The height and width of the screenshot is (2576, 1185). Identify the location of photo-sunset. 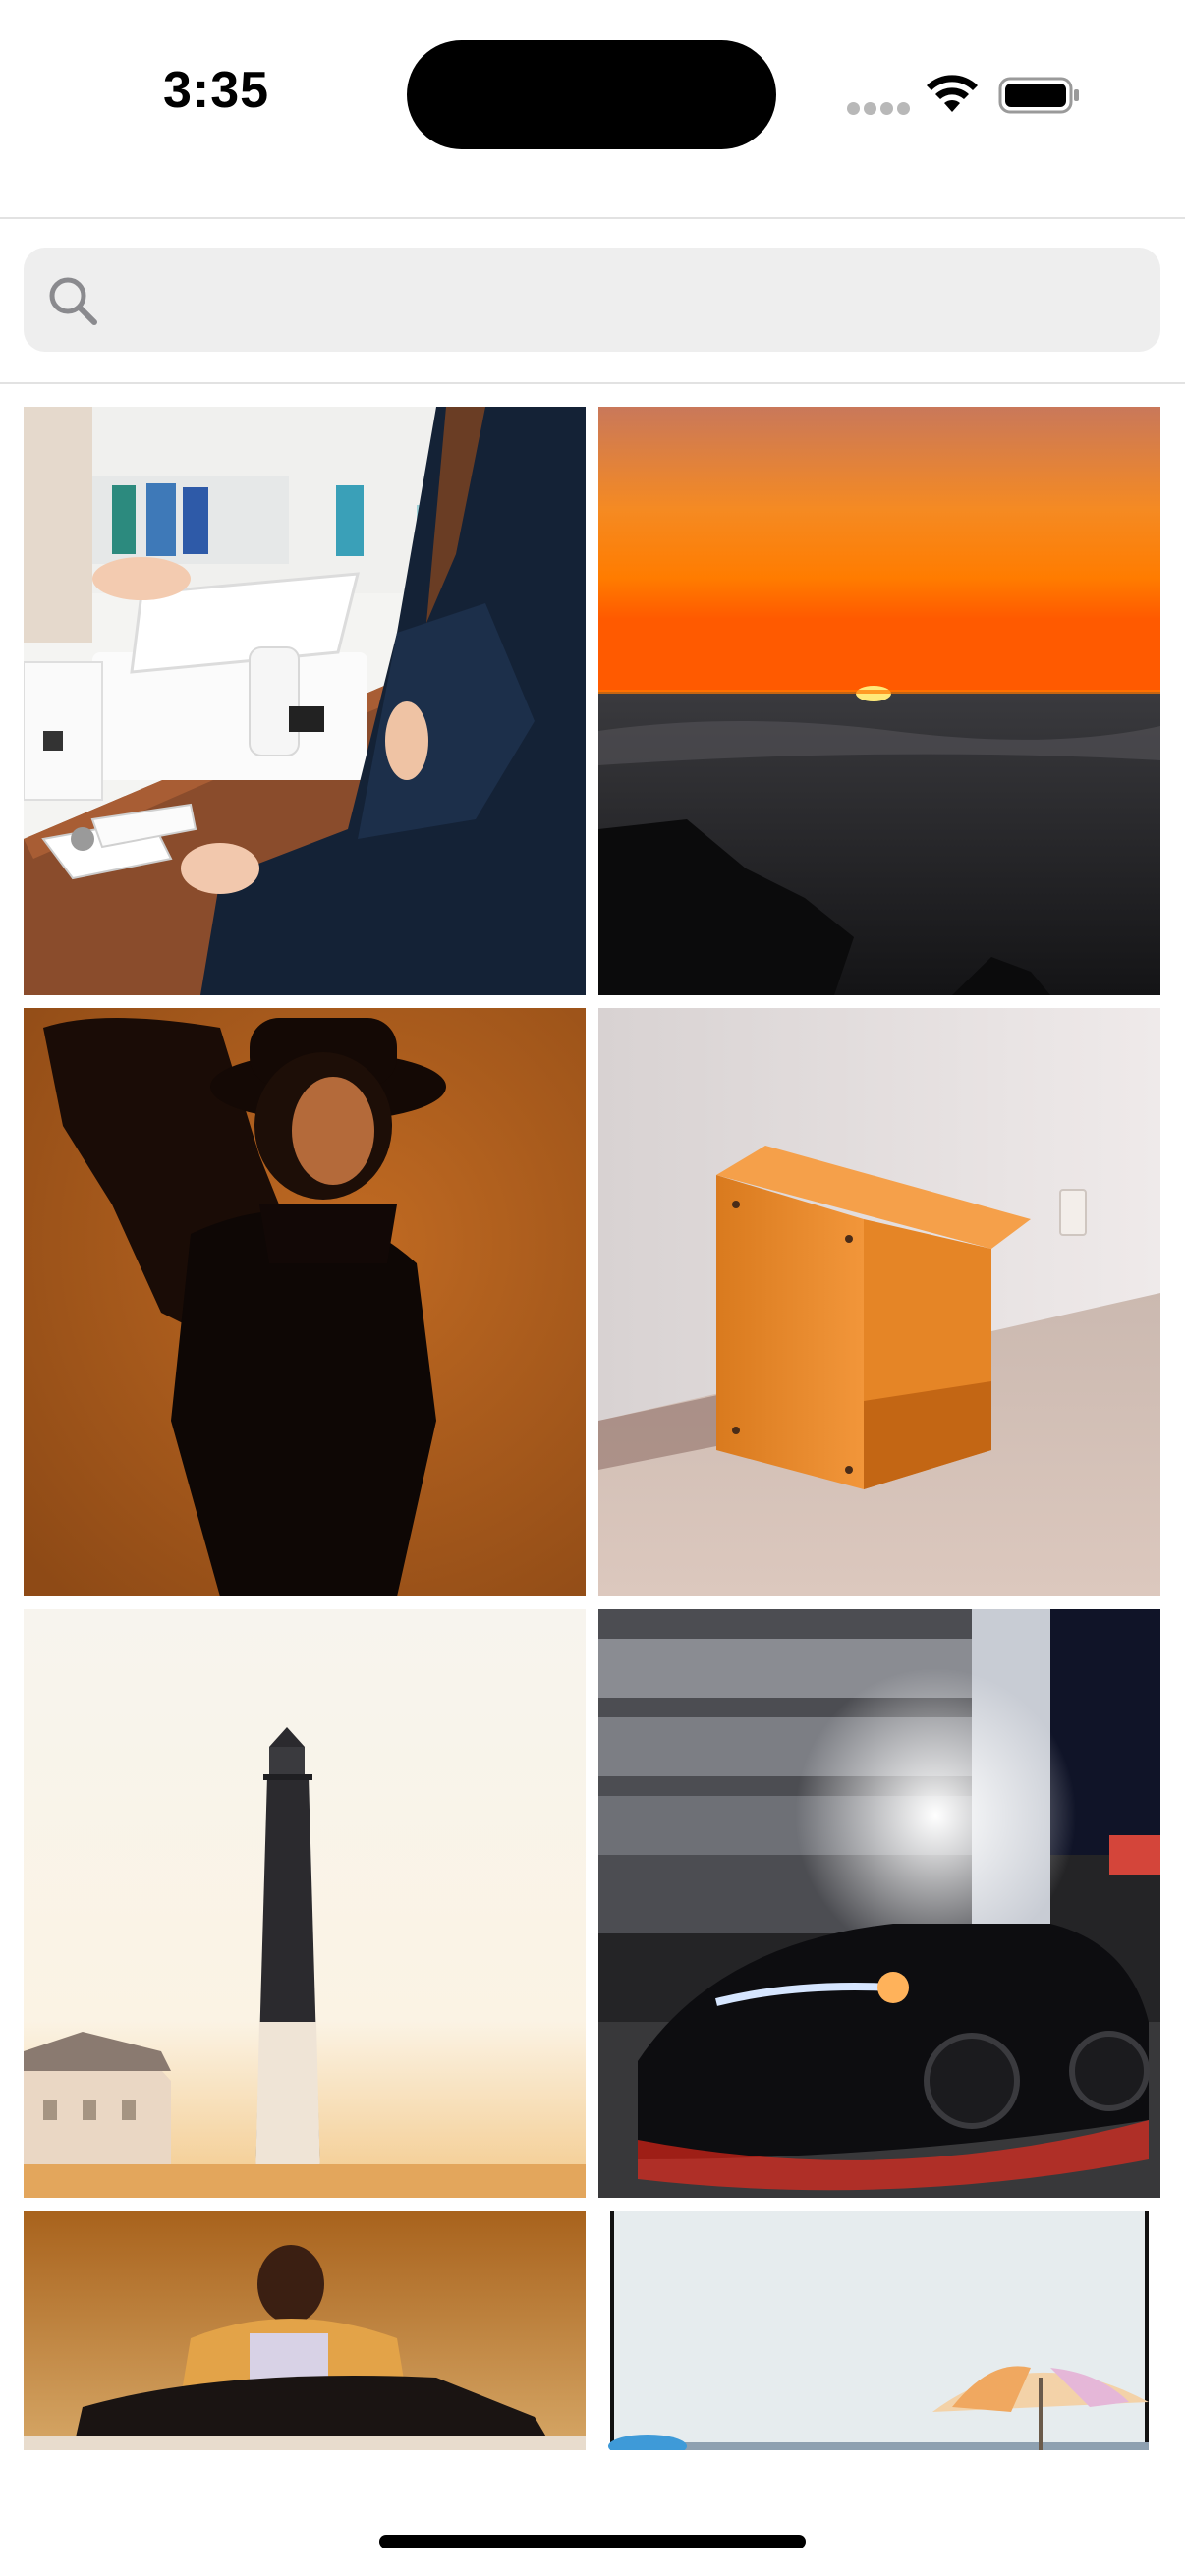
(879, 701).